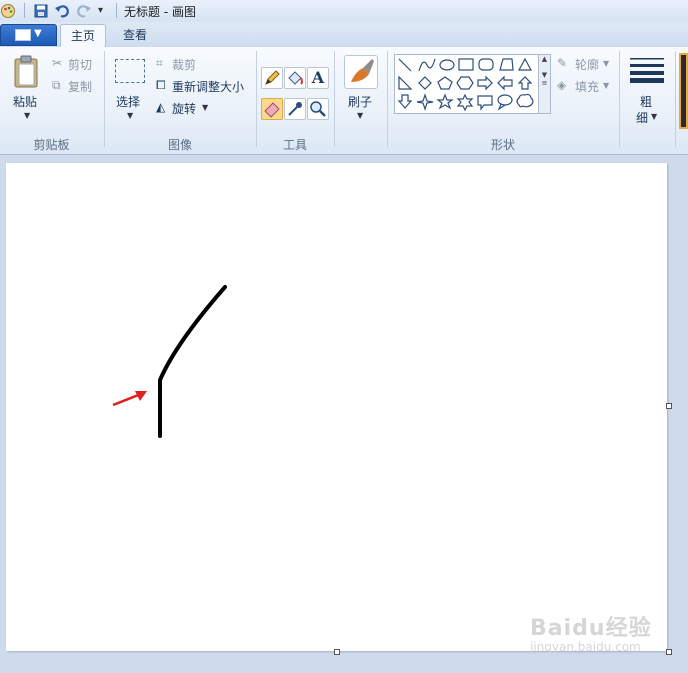  I want to click on watermark-brand: Baidu经验, so click(591, 628).